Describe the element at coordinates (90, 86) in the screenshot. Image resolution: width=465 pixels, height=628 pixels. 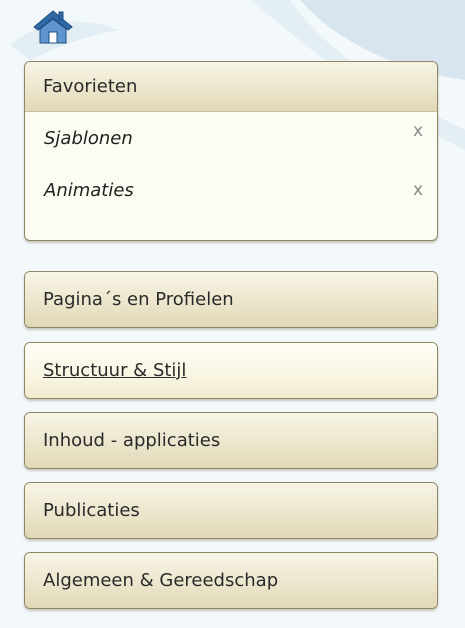
I see `favorites-title: Favorieten` at that location.